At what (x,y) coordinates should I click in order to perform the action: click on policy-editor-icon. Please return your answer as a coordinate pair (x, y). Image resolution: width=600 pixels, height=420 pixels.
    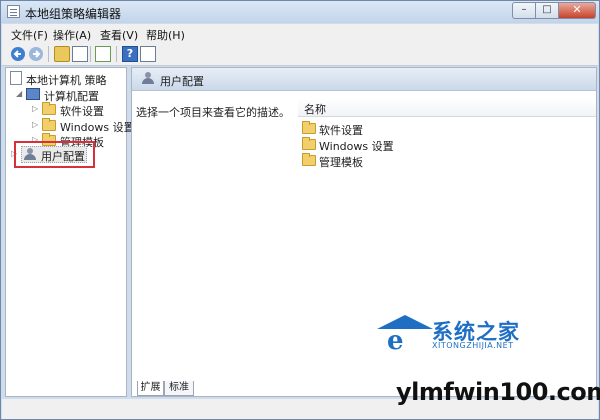
    Looking at the image, I should click on (13, 11).